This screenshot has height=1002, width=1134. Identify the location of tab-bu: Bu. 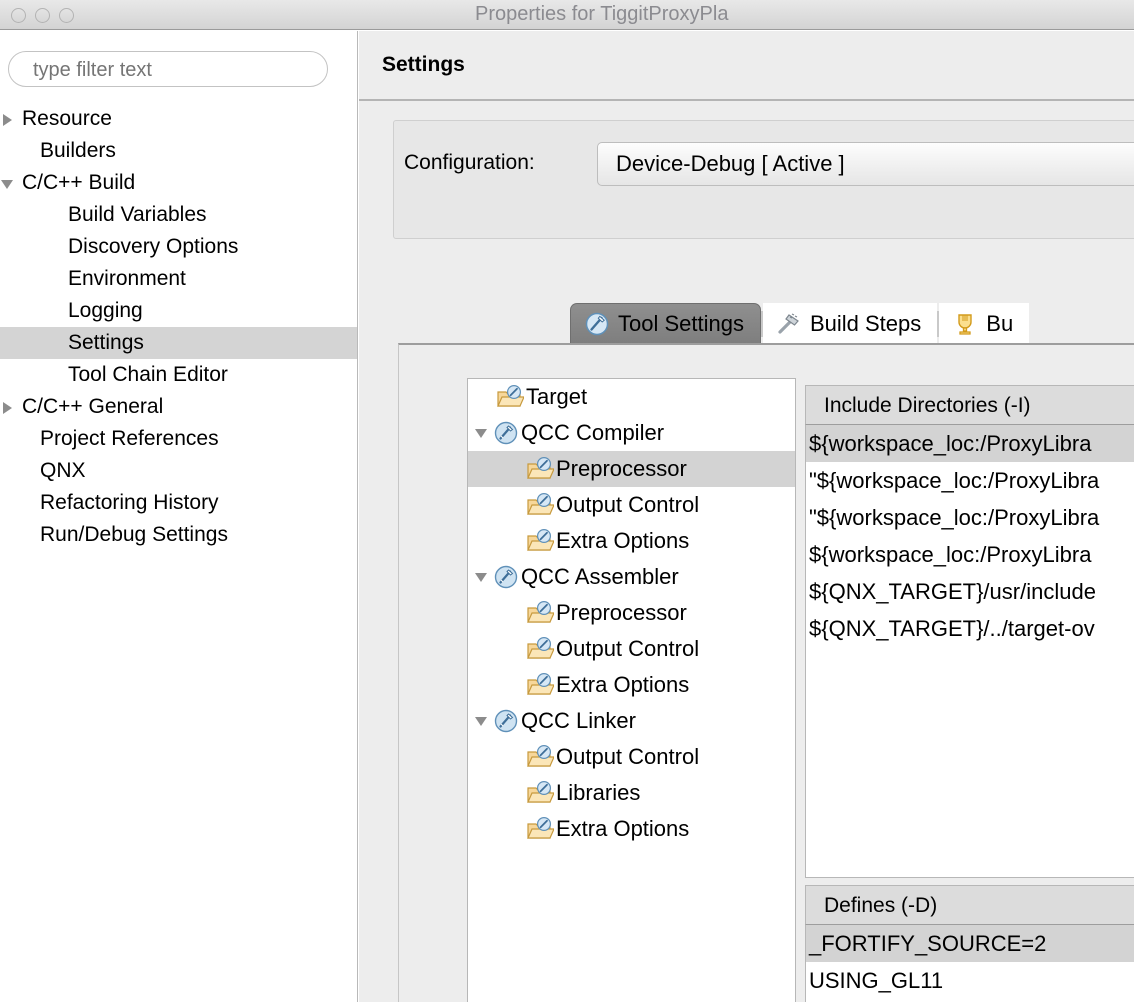
(984, 323).